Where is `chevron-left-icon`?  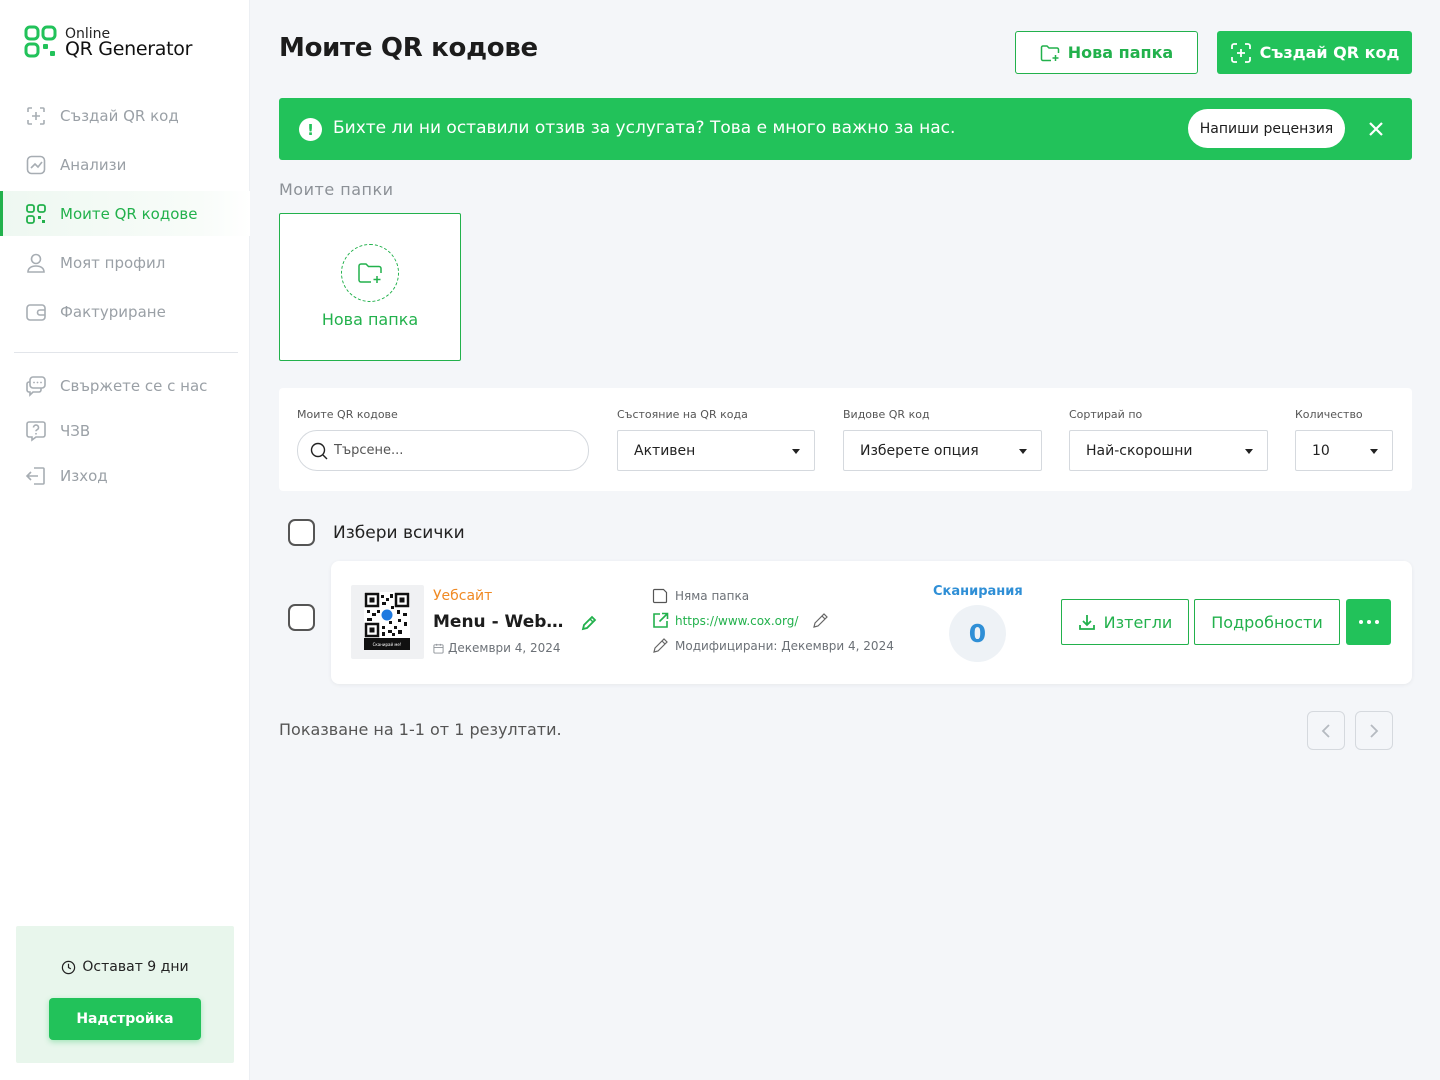
chevron-left-icon is located at coordinates (1325, 730).